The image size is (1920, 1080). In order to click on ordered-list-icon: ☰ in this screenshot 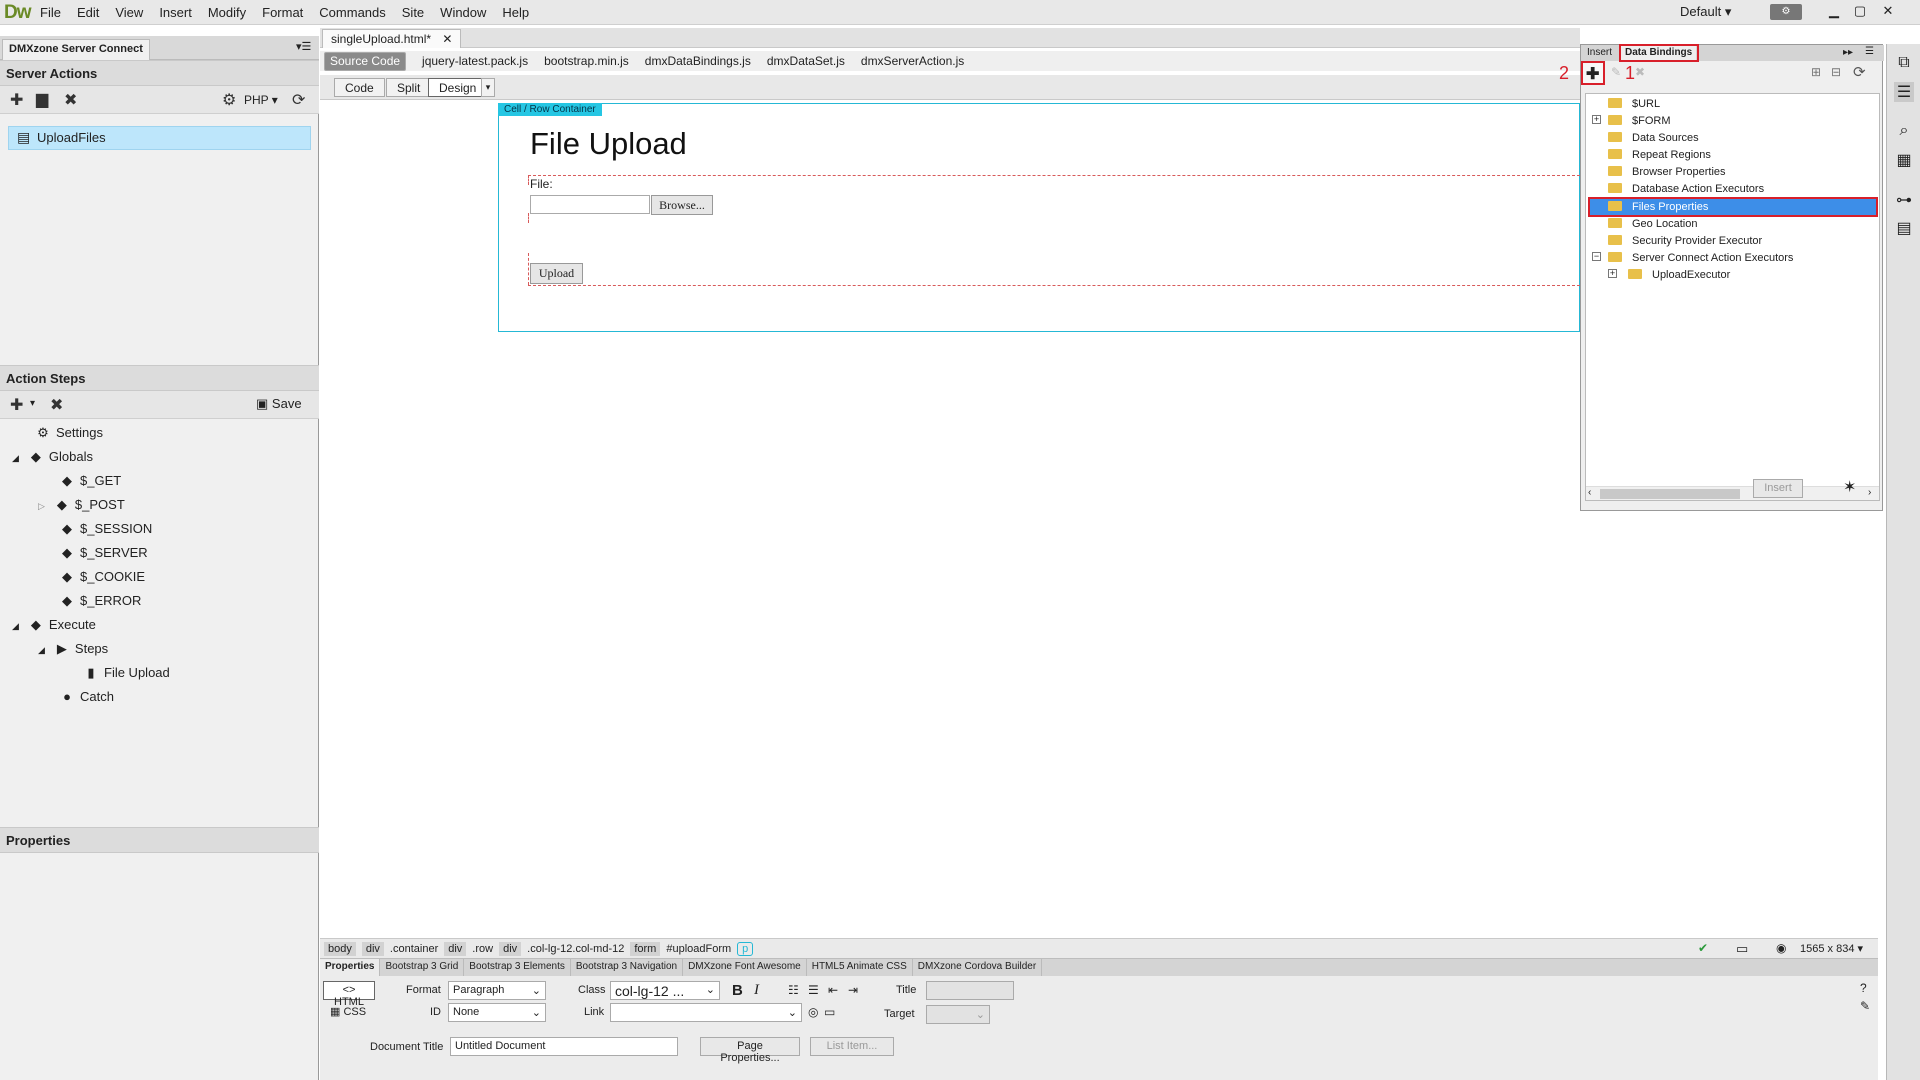, I will do `click(813, 990)`.